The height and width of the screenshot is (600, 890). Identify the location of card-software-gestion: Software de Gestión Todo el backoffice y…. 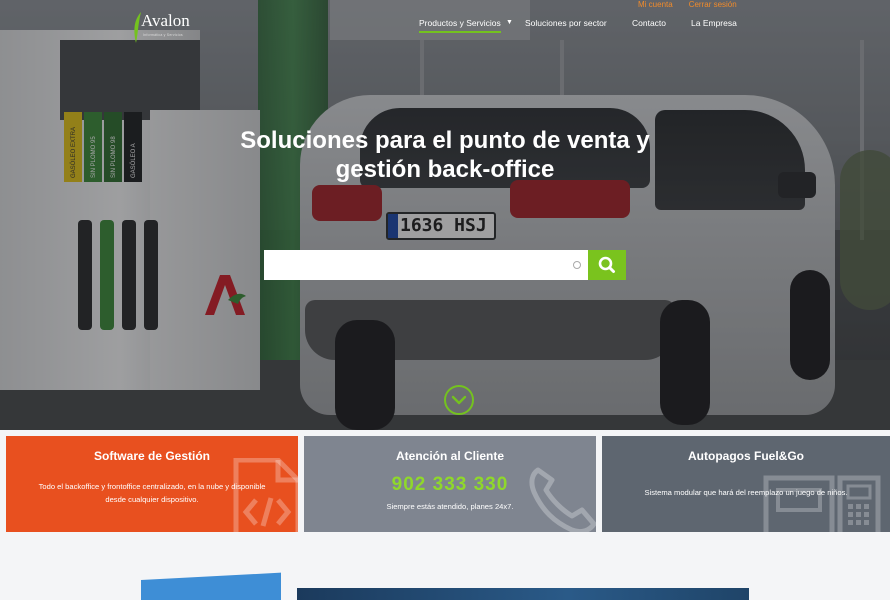
(152, 484).